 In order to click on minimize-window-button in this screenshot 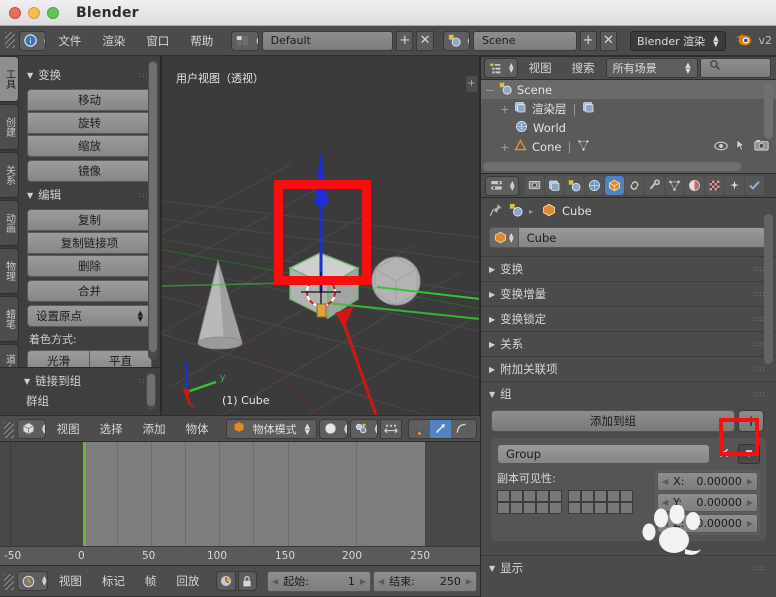, I will do `click(34, 12)`.